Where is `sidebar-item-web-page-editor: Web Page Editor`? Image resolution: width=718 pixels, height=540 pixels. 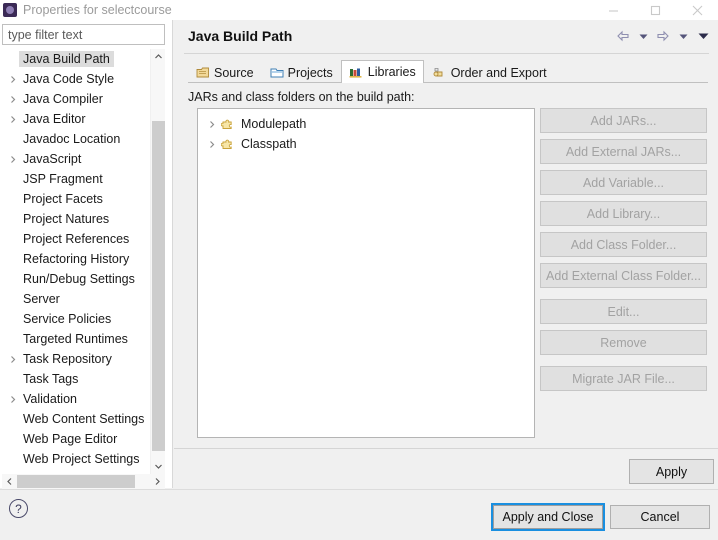
sidebar-item-web-page-editor: Web Page Editor is located at coordinates (76, 439).